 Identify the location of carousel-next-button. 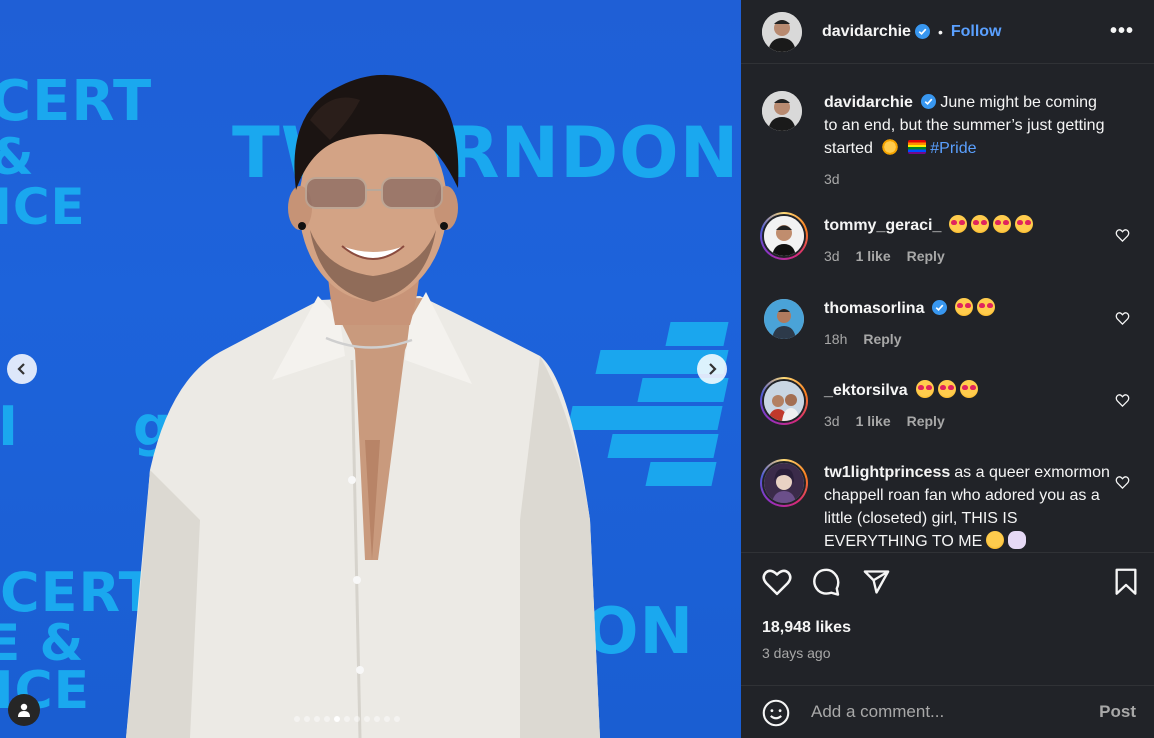
(712, 369).